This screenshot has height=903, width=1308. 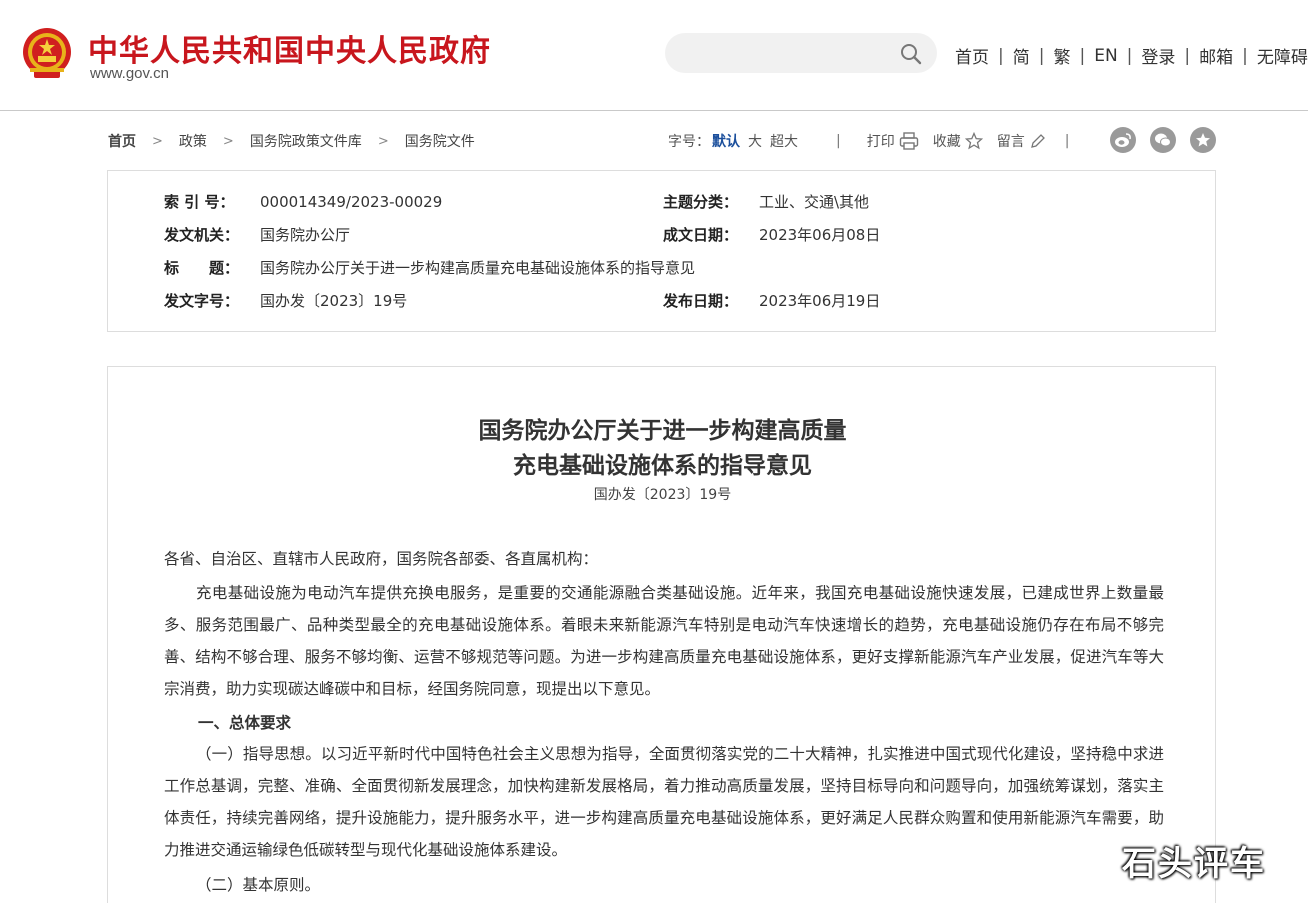 I want to click on search-icon, so click(x=911, y=54).